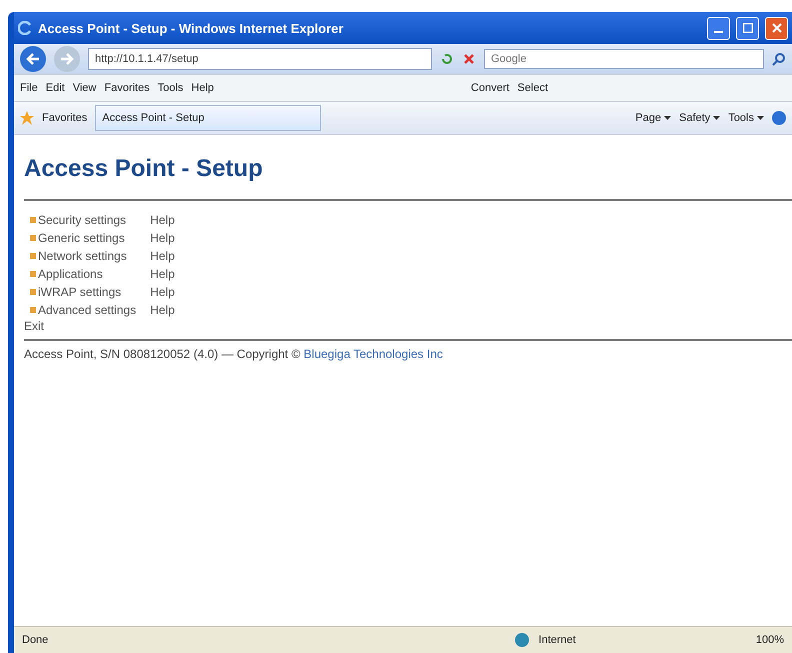 This screenshot has height=653, width=792. I want to click on menu-item: Help, so click(202, 88).